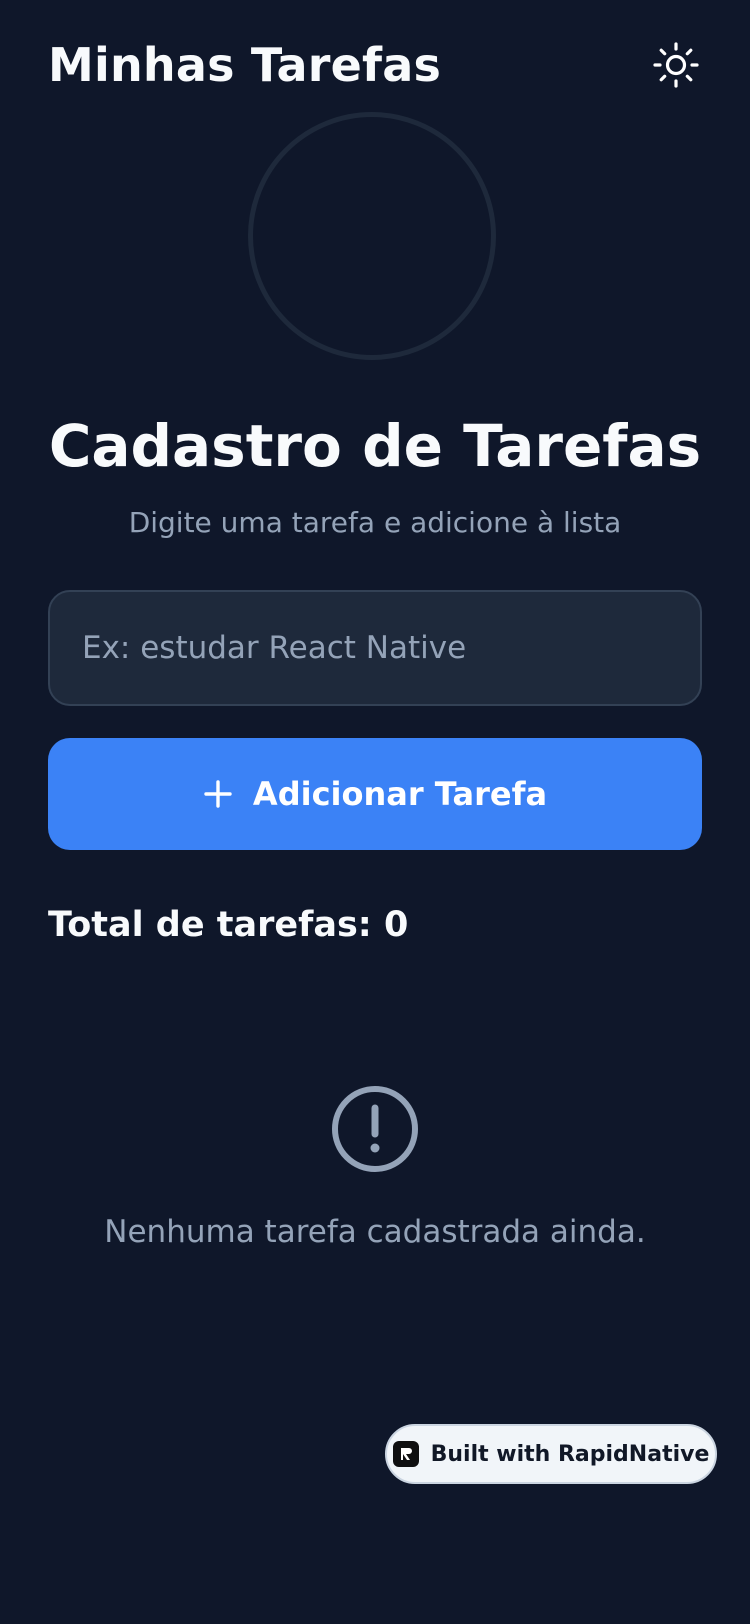  What do you see at coordinates (400, 794) in the screenshot?
I see `add-task-button-label: Adicionar Tarefa` at bounding box center [400, 794].